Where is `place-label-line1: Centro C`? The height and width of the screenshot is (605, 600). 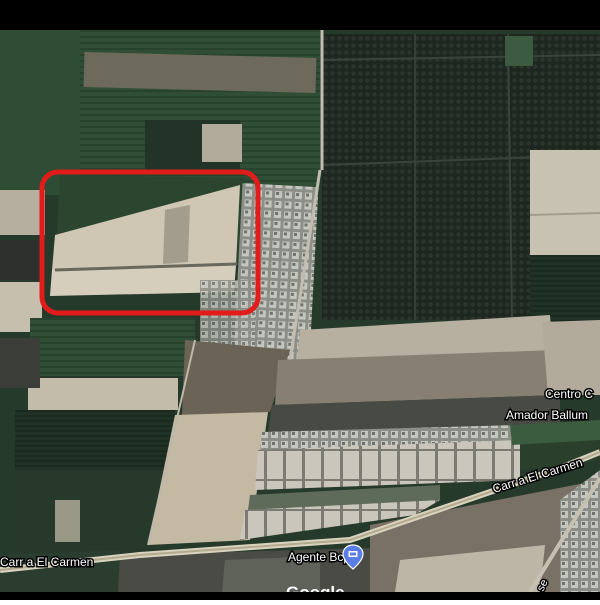 place-label-line1: Centro C is located at coordinates (569, 394).